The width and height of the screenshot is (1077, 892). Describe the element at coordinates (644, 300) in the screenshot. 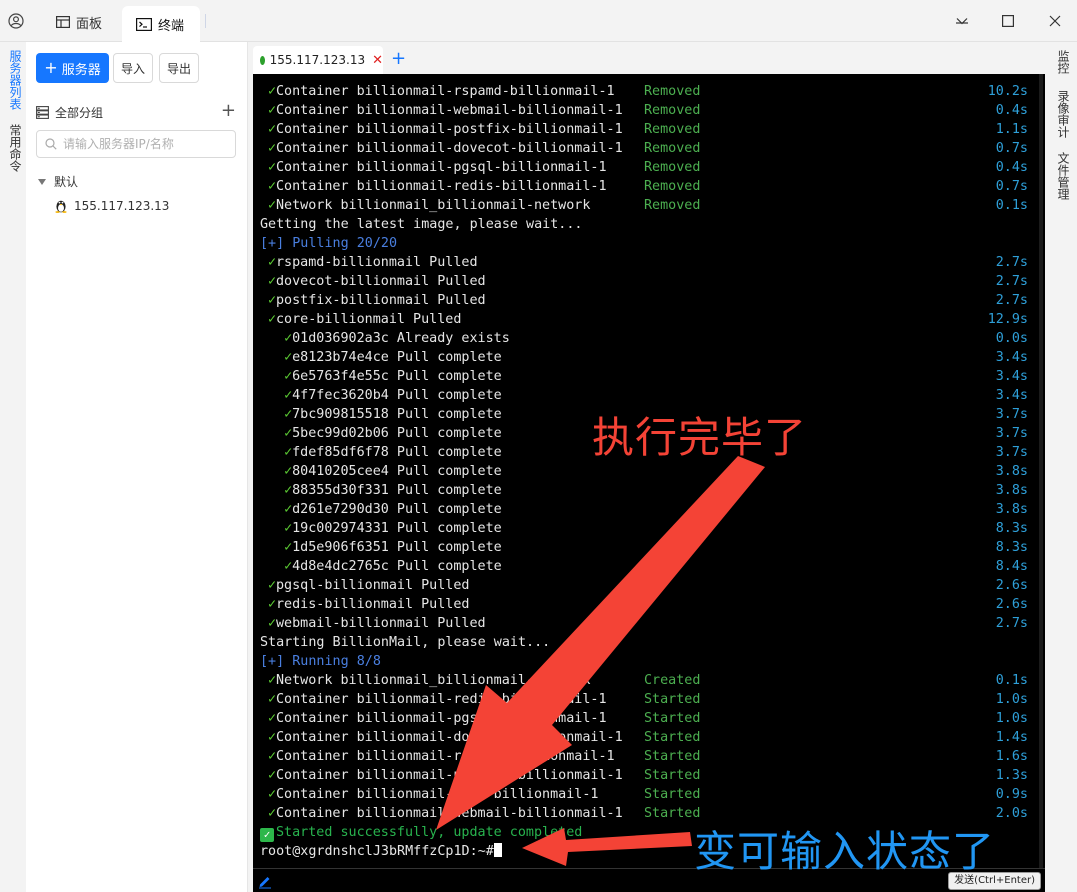

I see `terminal-line: ✓postfix-billionmail Pulled 2.7s` at that location.